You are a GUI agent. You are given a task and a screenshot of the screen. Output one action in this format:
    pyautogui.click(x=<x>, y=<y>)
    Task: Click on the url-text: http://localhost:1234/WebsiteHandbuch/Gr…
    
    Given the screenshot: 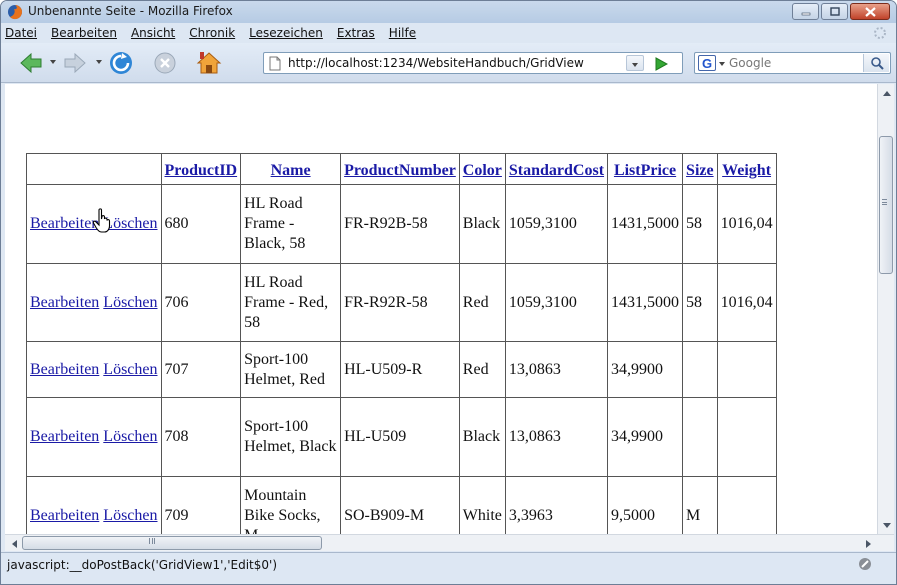 What is the action you would take?
    pyautogui.click(x=455, y=63)
    